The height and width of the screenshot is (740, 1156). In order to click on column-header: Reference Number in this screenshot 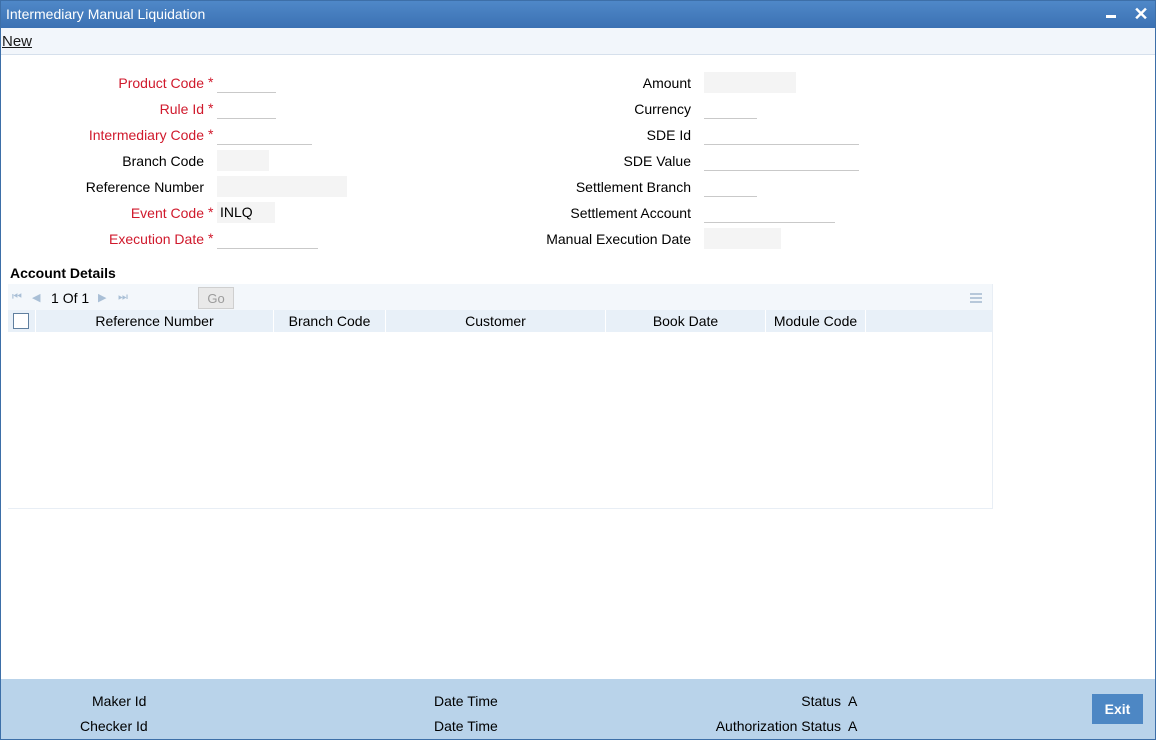, I will do `click(155, 321)`.